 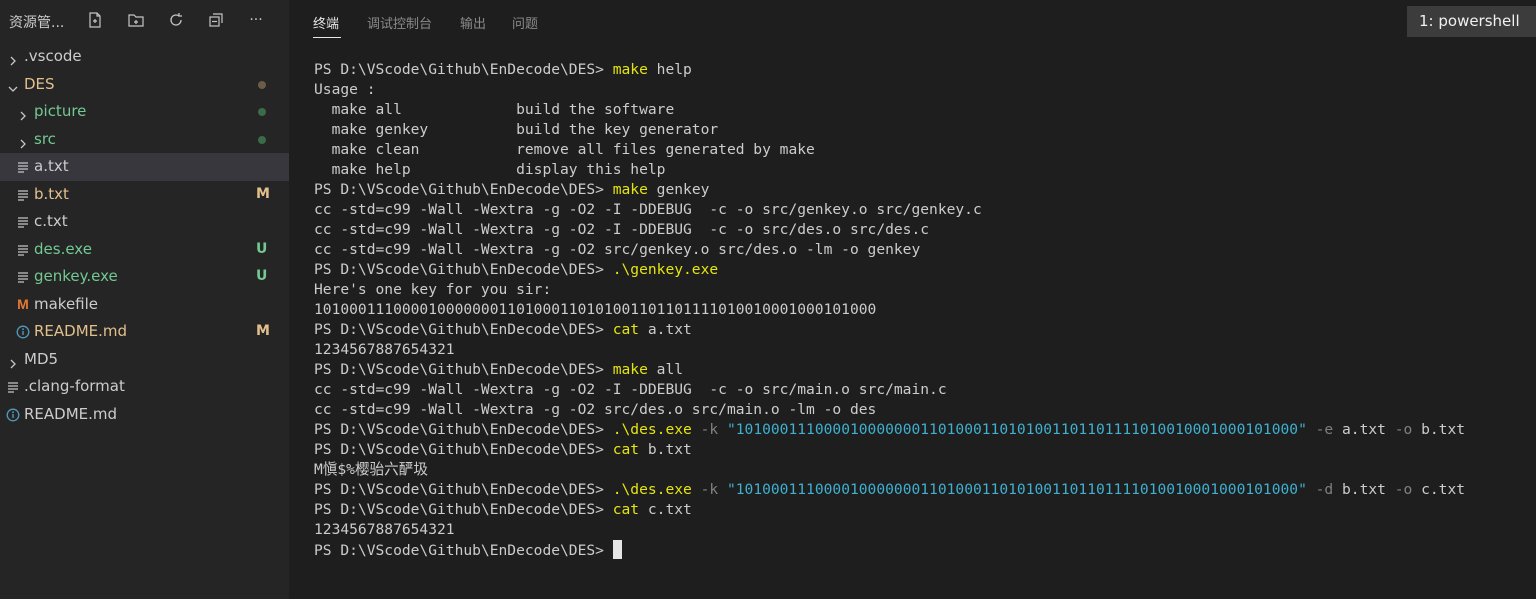 I want to click on new-folder-icon, so click(x=136, y=20).